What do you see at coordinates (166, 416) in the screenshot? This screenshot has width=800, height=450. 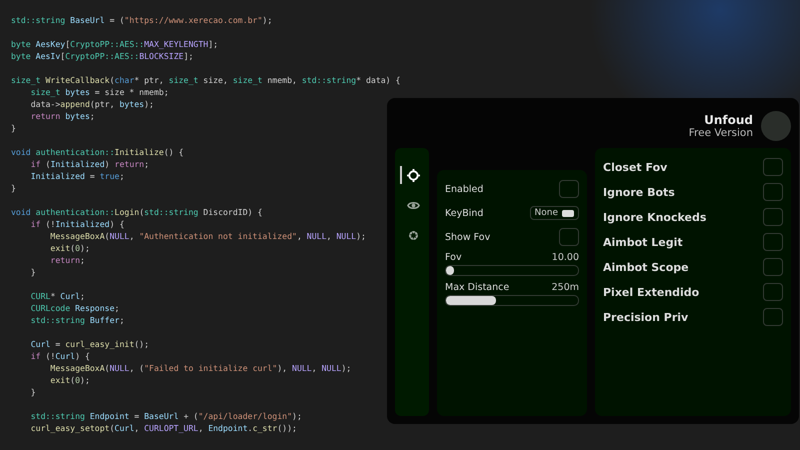 I see `code-line: std::string Endpoint = BaseUrl + ("/api/loader/login");` at bounding box center [166, 416].